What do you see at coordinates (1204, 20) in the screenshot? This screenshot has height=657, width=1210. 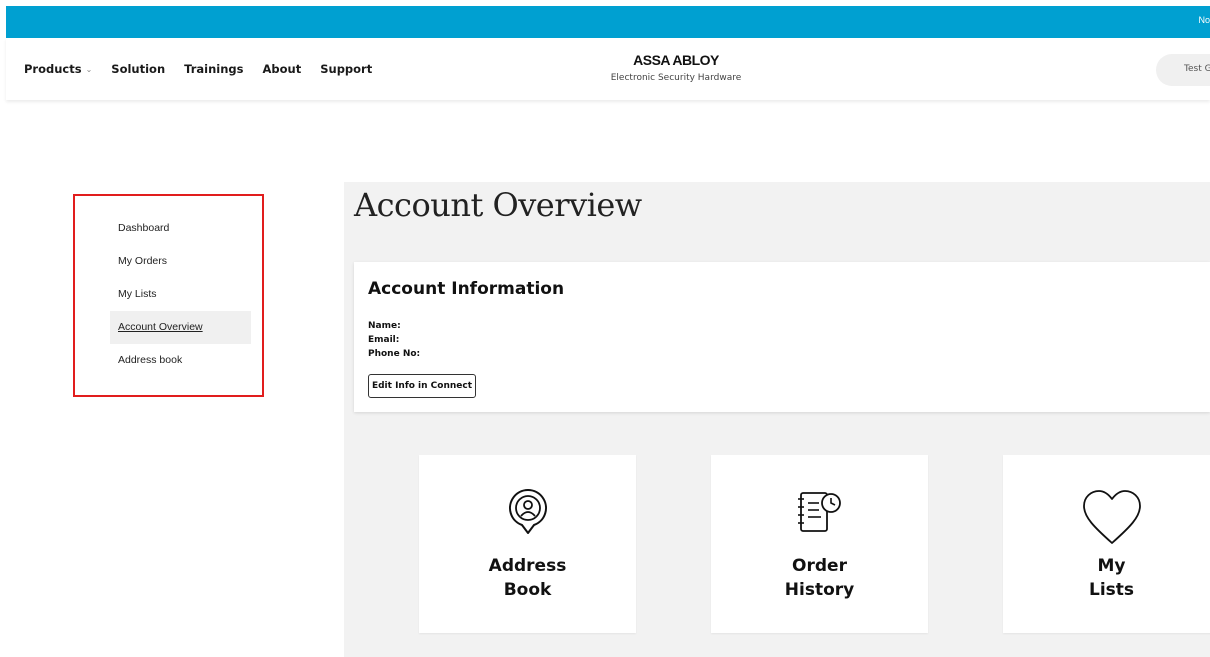 I see `top-banner-text: No` at bounding box center [1204, 20].